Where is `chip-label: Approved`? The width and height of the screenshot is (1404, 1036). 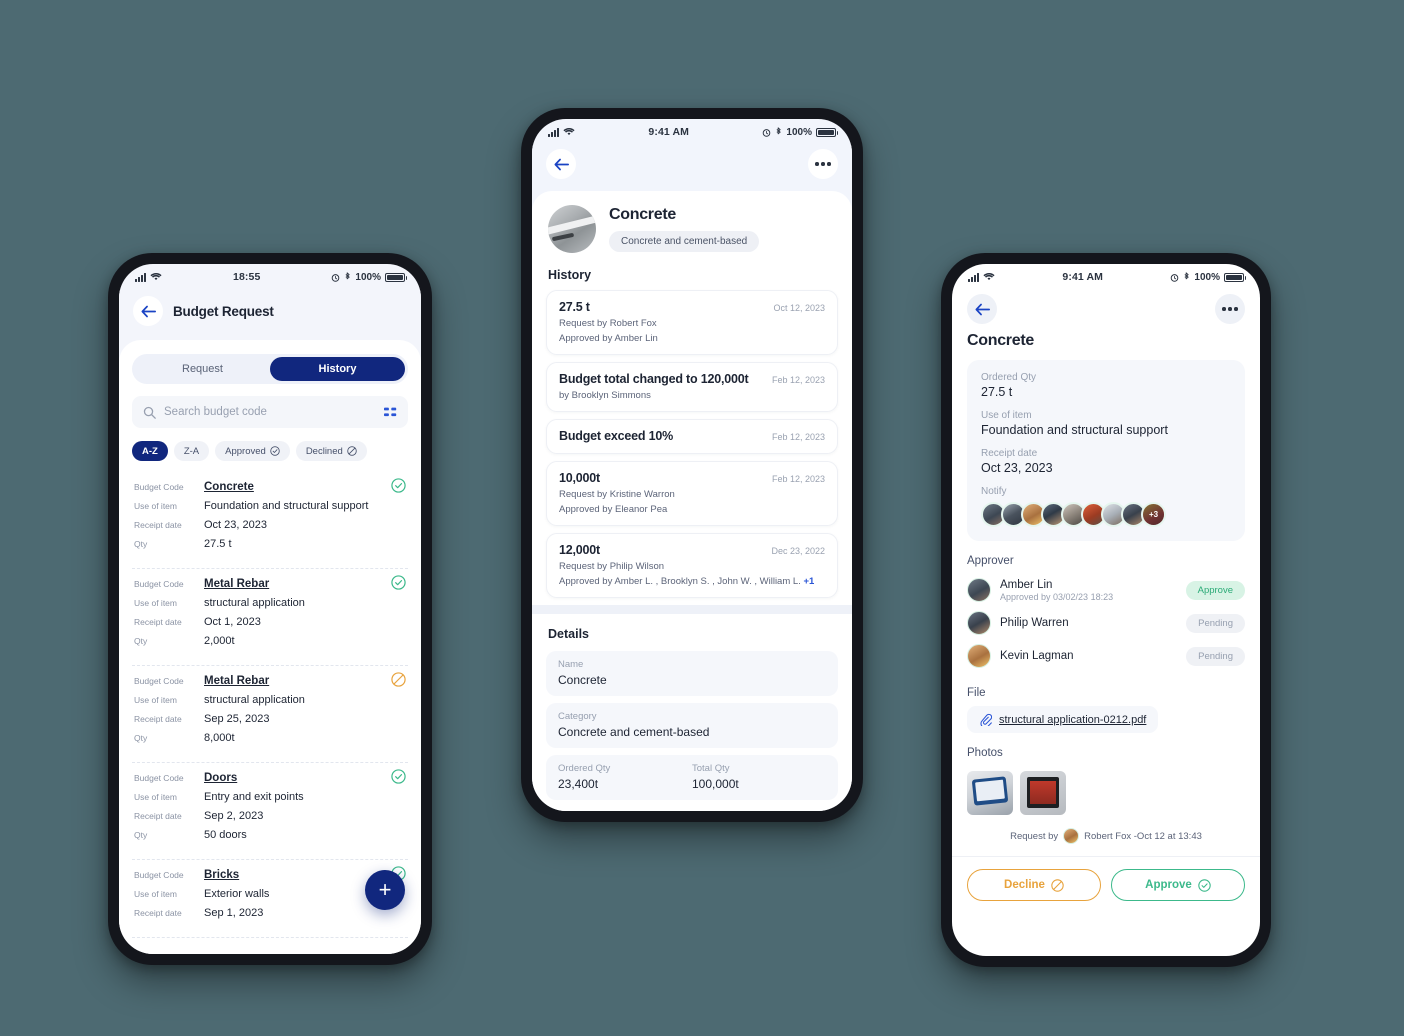 chip-label: Approved is located at coordinates (245, 451).